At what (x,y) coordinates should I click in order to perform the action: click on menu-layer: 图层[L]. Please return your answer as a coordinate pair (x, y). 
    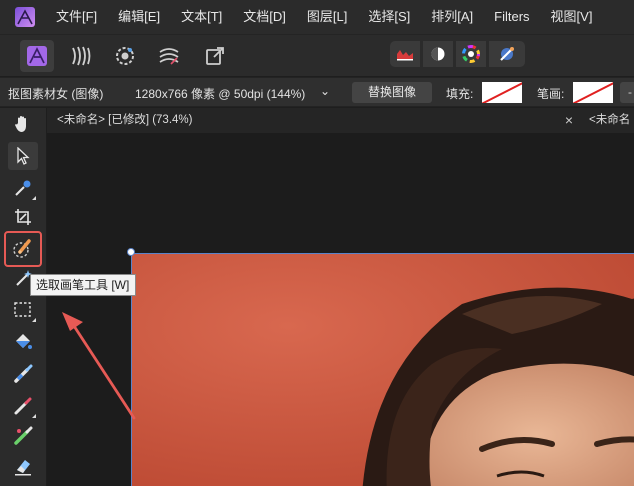
    Looking at the image, I should click on (331, 17).